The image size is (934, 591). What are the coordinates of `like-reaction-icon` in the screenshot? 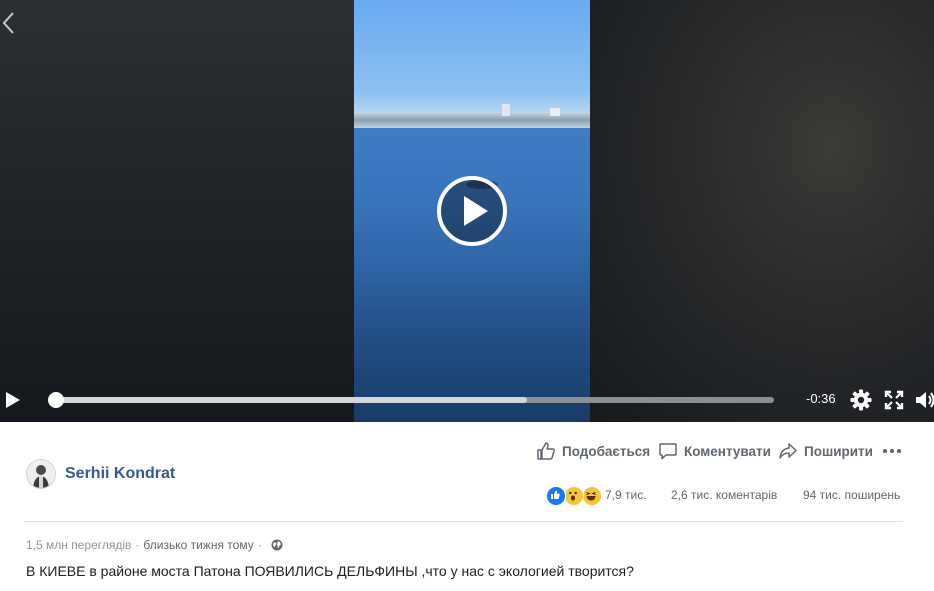 It's located at (556, 496).